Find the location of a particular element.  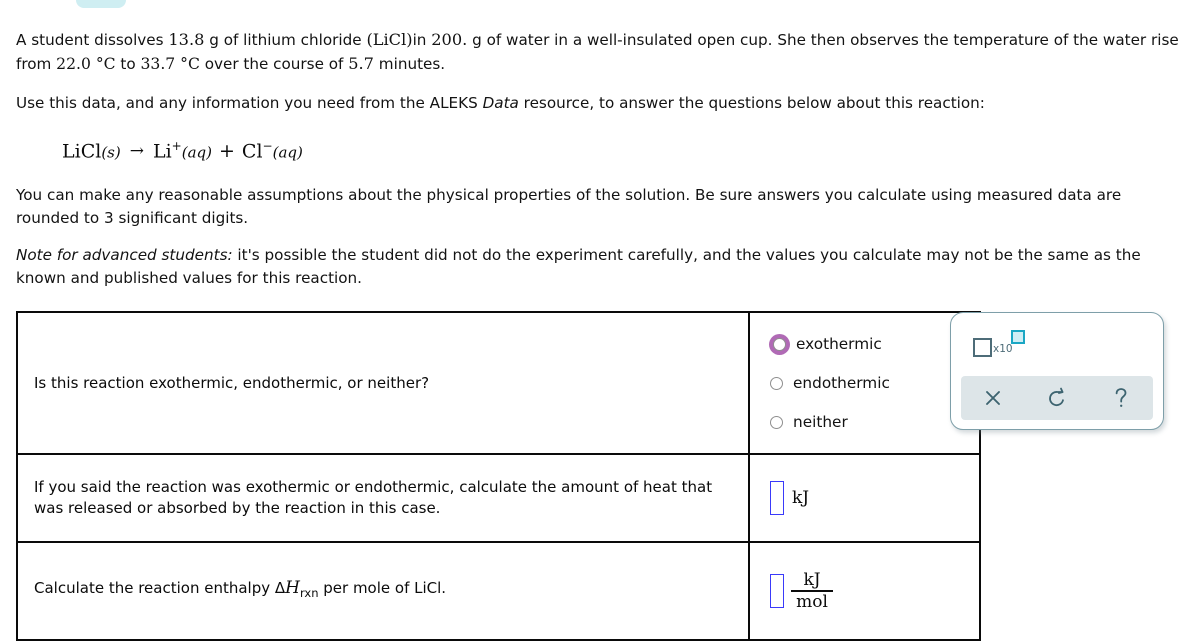

enthalpy-subscript: rxn is located at coordinates (309, 593).